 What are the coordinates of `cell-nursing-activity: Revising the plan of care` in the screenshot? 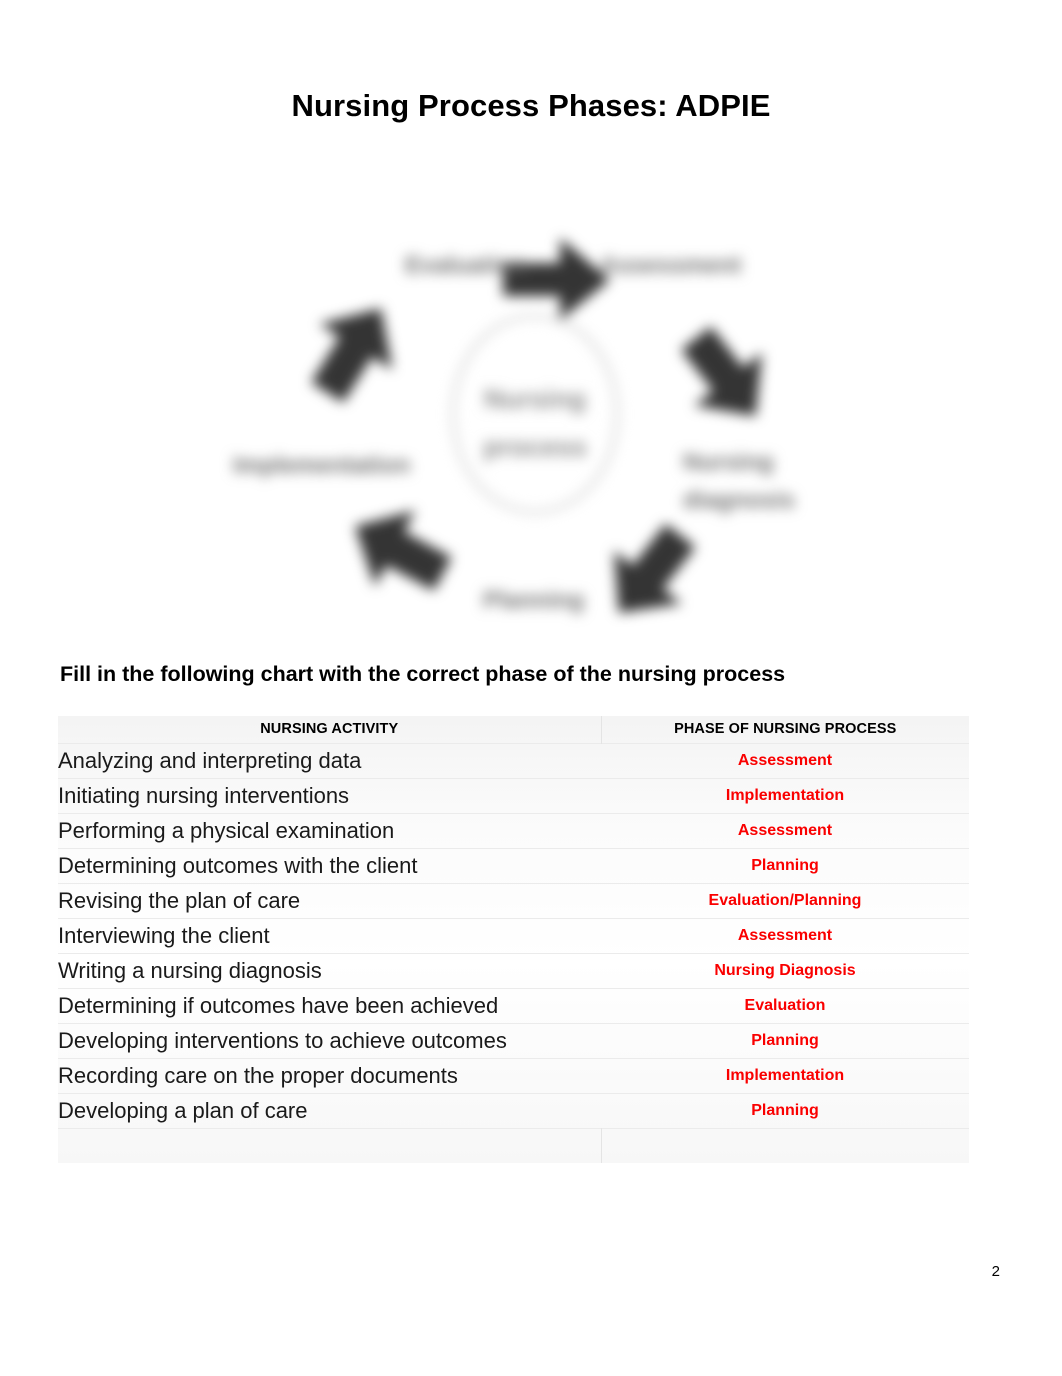 It's located at (329, 900).